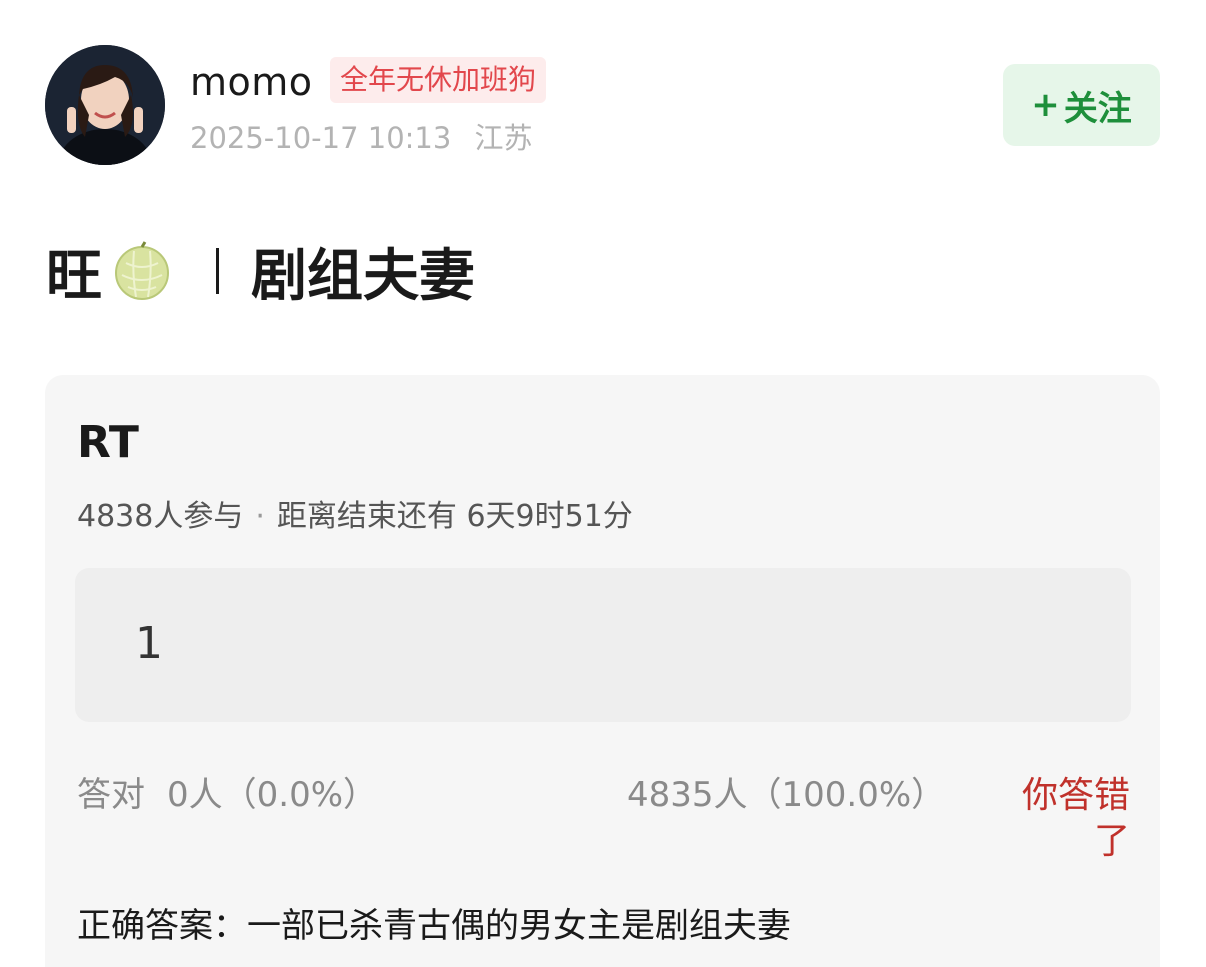 The height and width of the screenshot is (967, 1206). Describe the element at coordinates (603, 645) in the screenshot. I see `quiz-option: 1` at that location.